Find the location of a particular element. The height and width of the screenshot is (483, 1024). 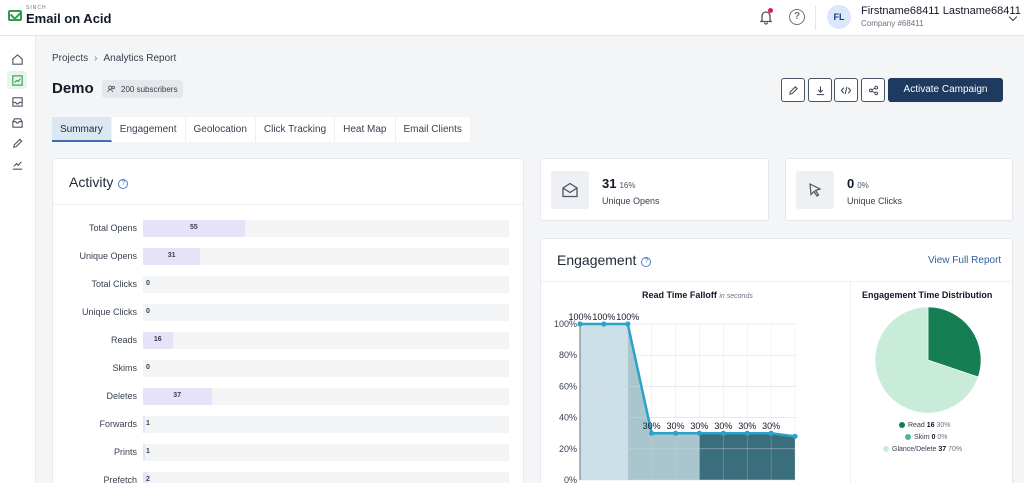

nav-tray is located at coordinates (17, 122).